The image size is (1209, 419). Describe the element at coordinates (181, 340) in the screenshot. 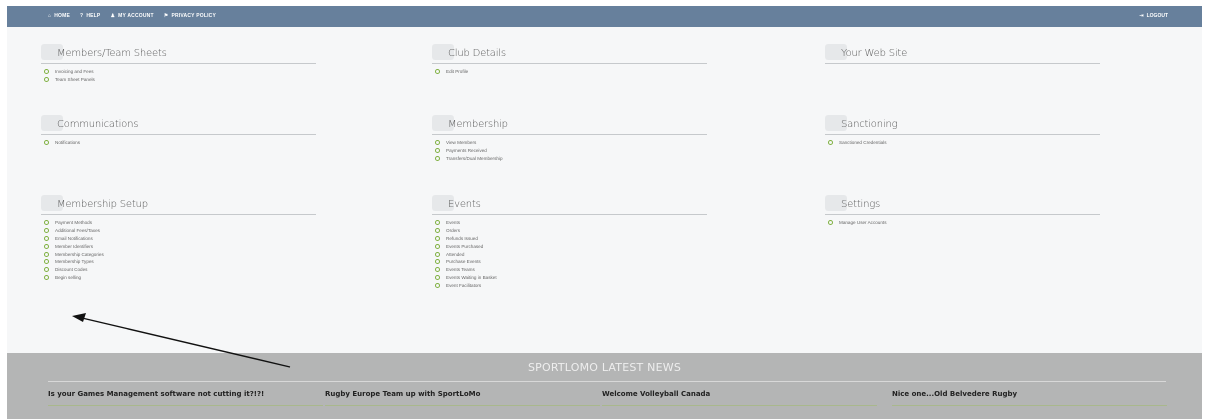

I see `annotation-arrow` at that location.